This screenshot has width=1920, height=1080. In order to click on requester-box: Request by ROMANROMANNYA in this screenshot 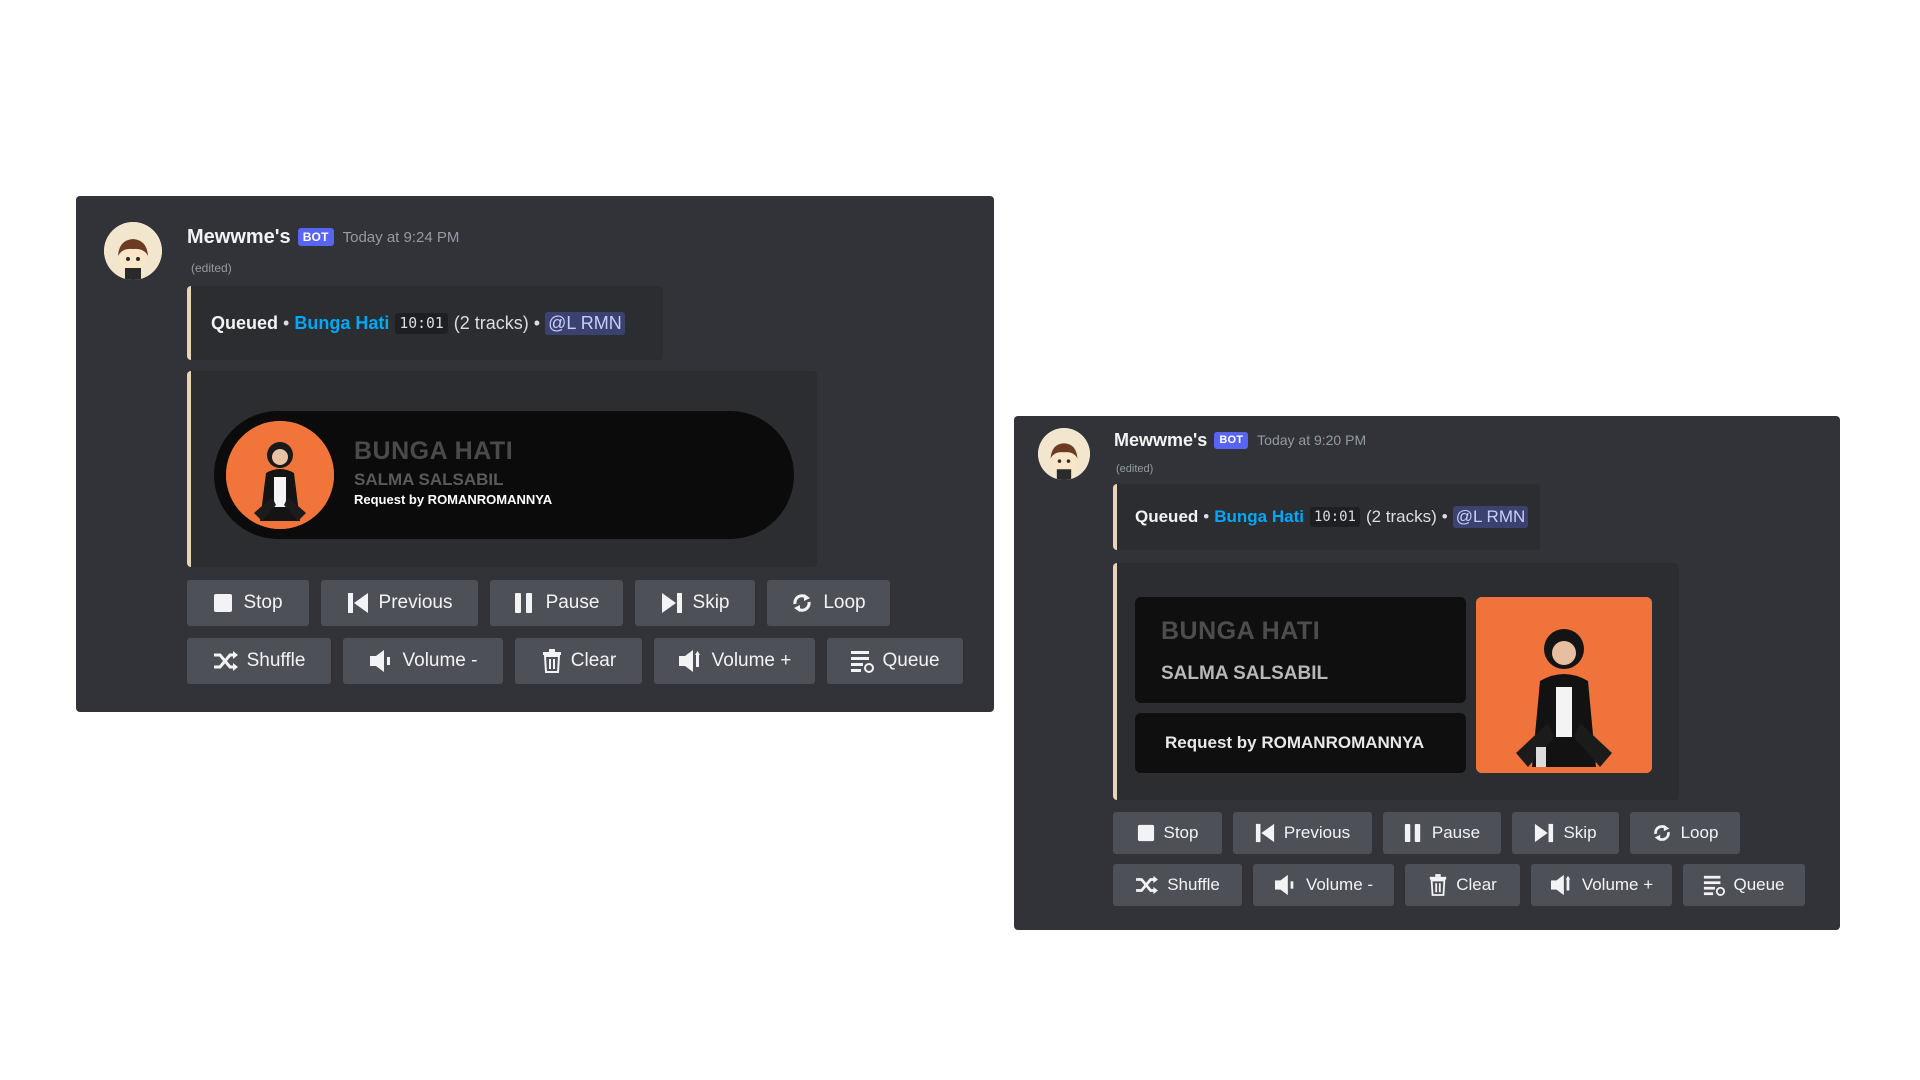, I will do `click(1300, 743)`.